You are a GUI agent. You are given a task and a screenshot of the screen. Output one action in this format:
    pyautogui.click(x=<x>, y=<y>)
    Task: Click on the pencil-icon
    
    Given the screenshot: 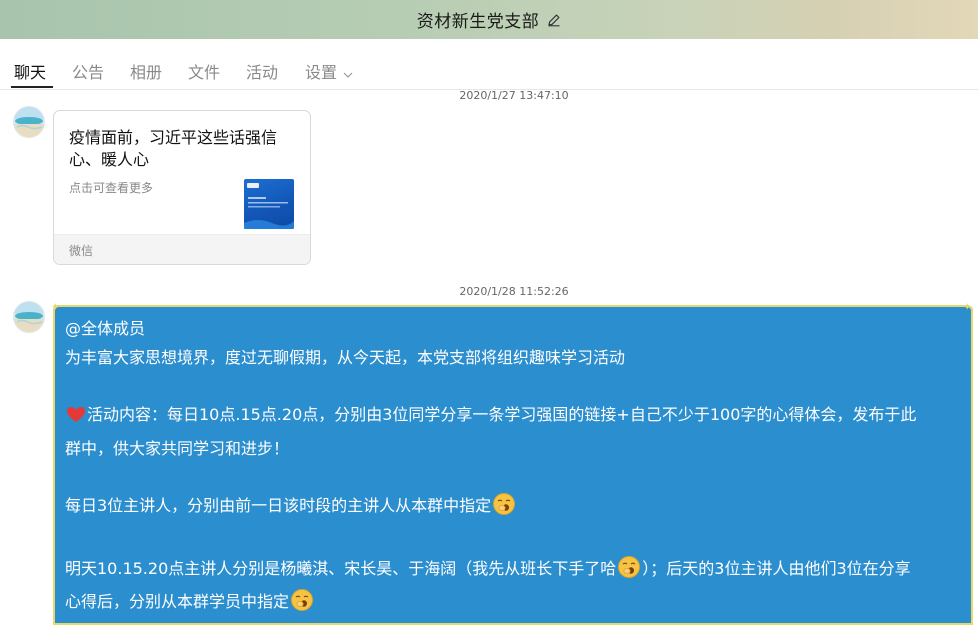 What is the action you would take?
    pyautogui.click(x=554, y=20)
    